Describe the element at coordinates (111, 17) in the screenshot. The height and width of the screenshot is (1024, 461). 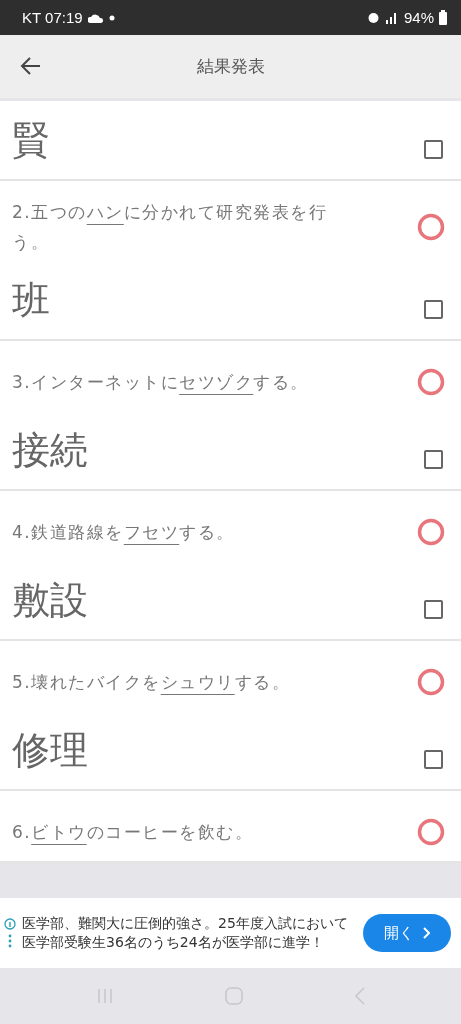
I see `notification-dot-icon` at that location.